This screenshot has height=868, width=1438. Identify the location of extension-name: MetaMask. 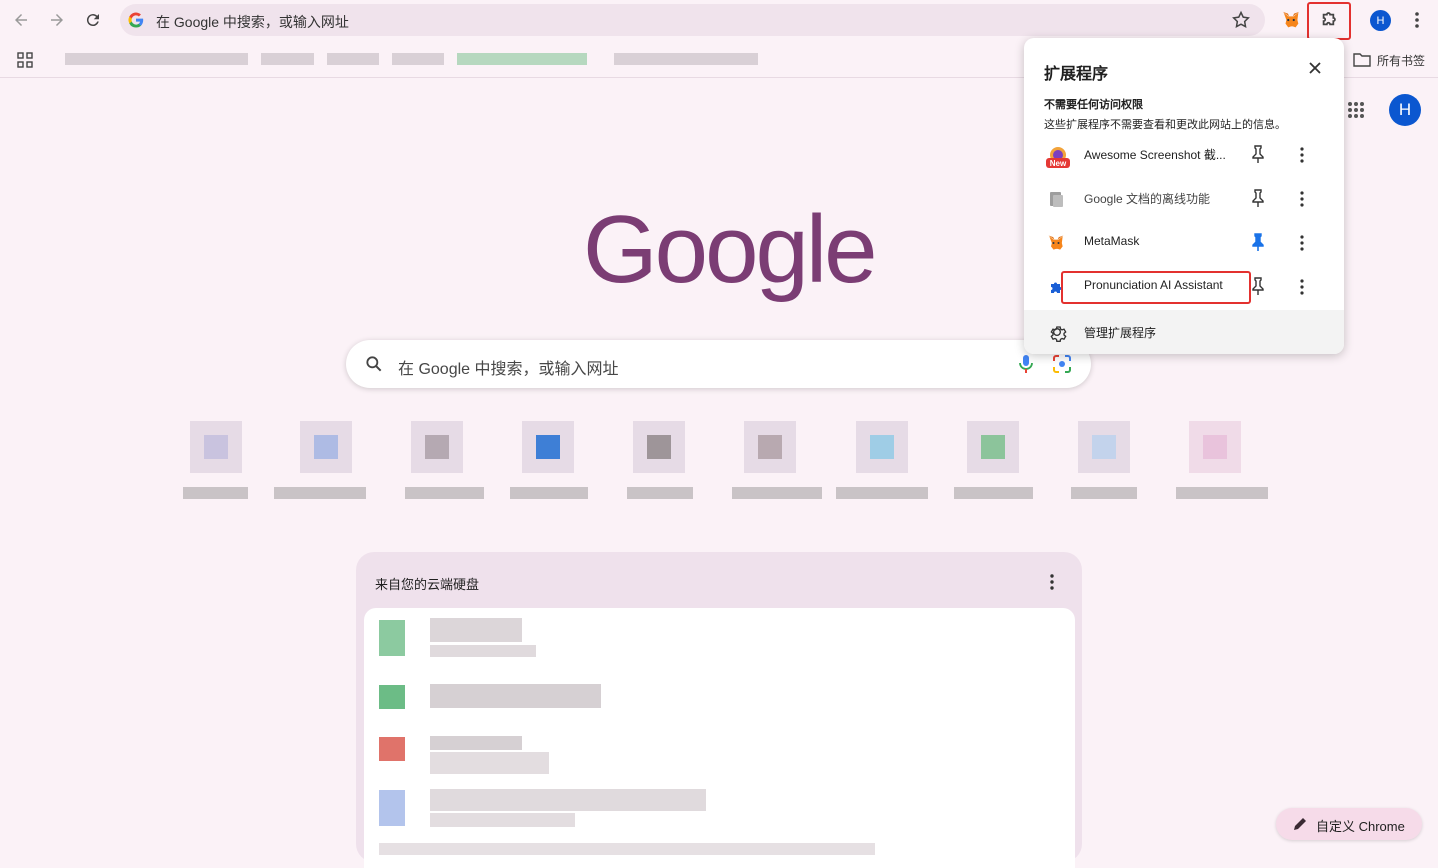
(1112, 241).